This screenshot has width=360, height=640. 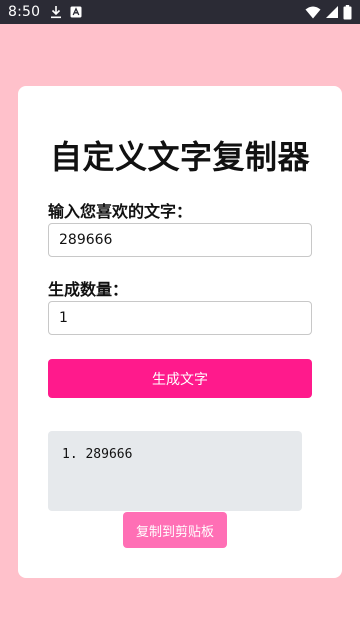 I want to click on status-system-icons, so click(x=328, y=12).